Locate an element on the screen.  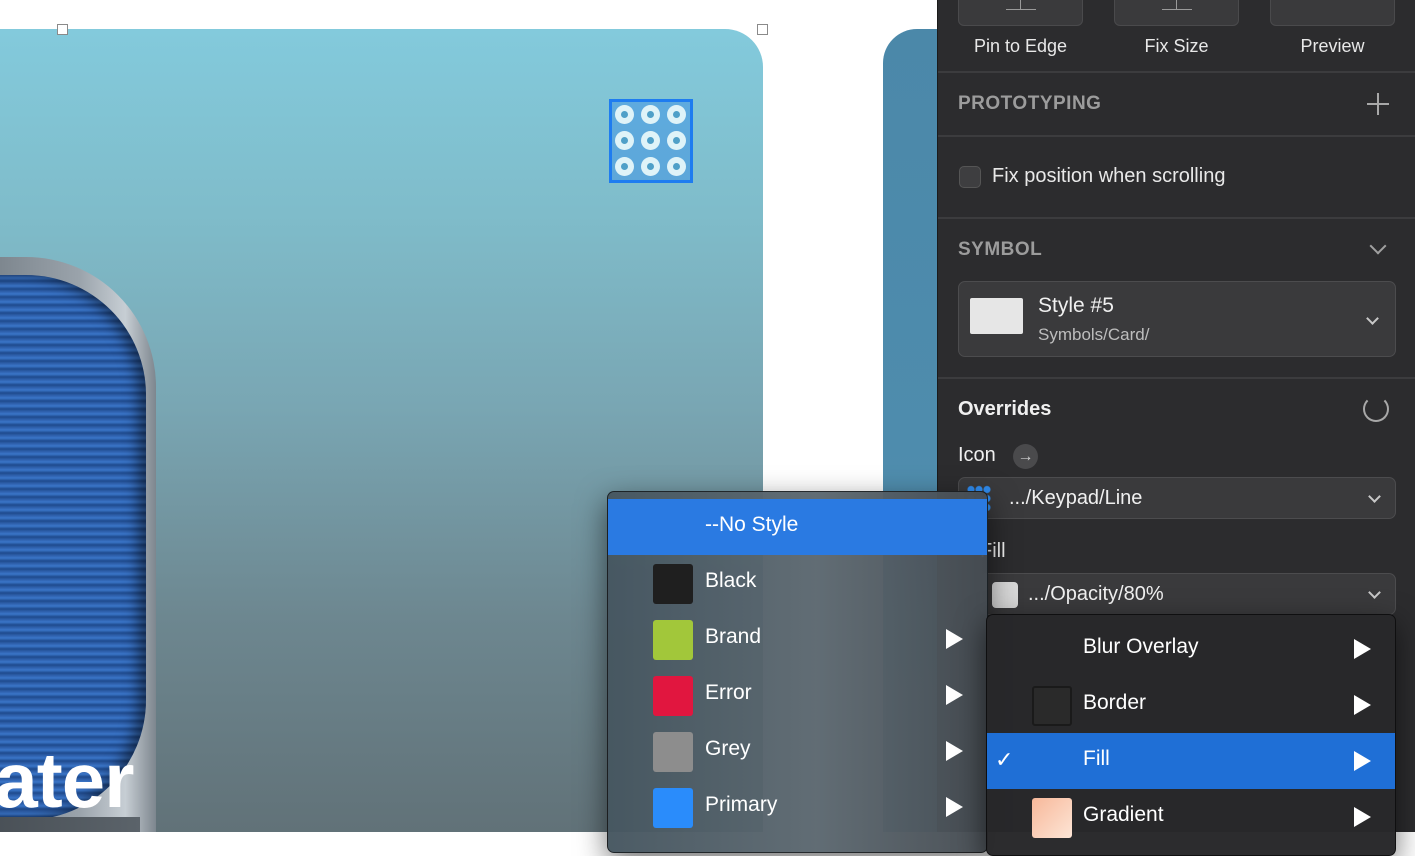
prototyping-section-title: PROTOTYPING is located at coordinates (1030, 103).